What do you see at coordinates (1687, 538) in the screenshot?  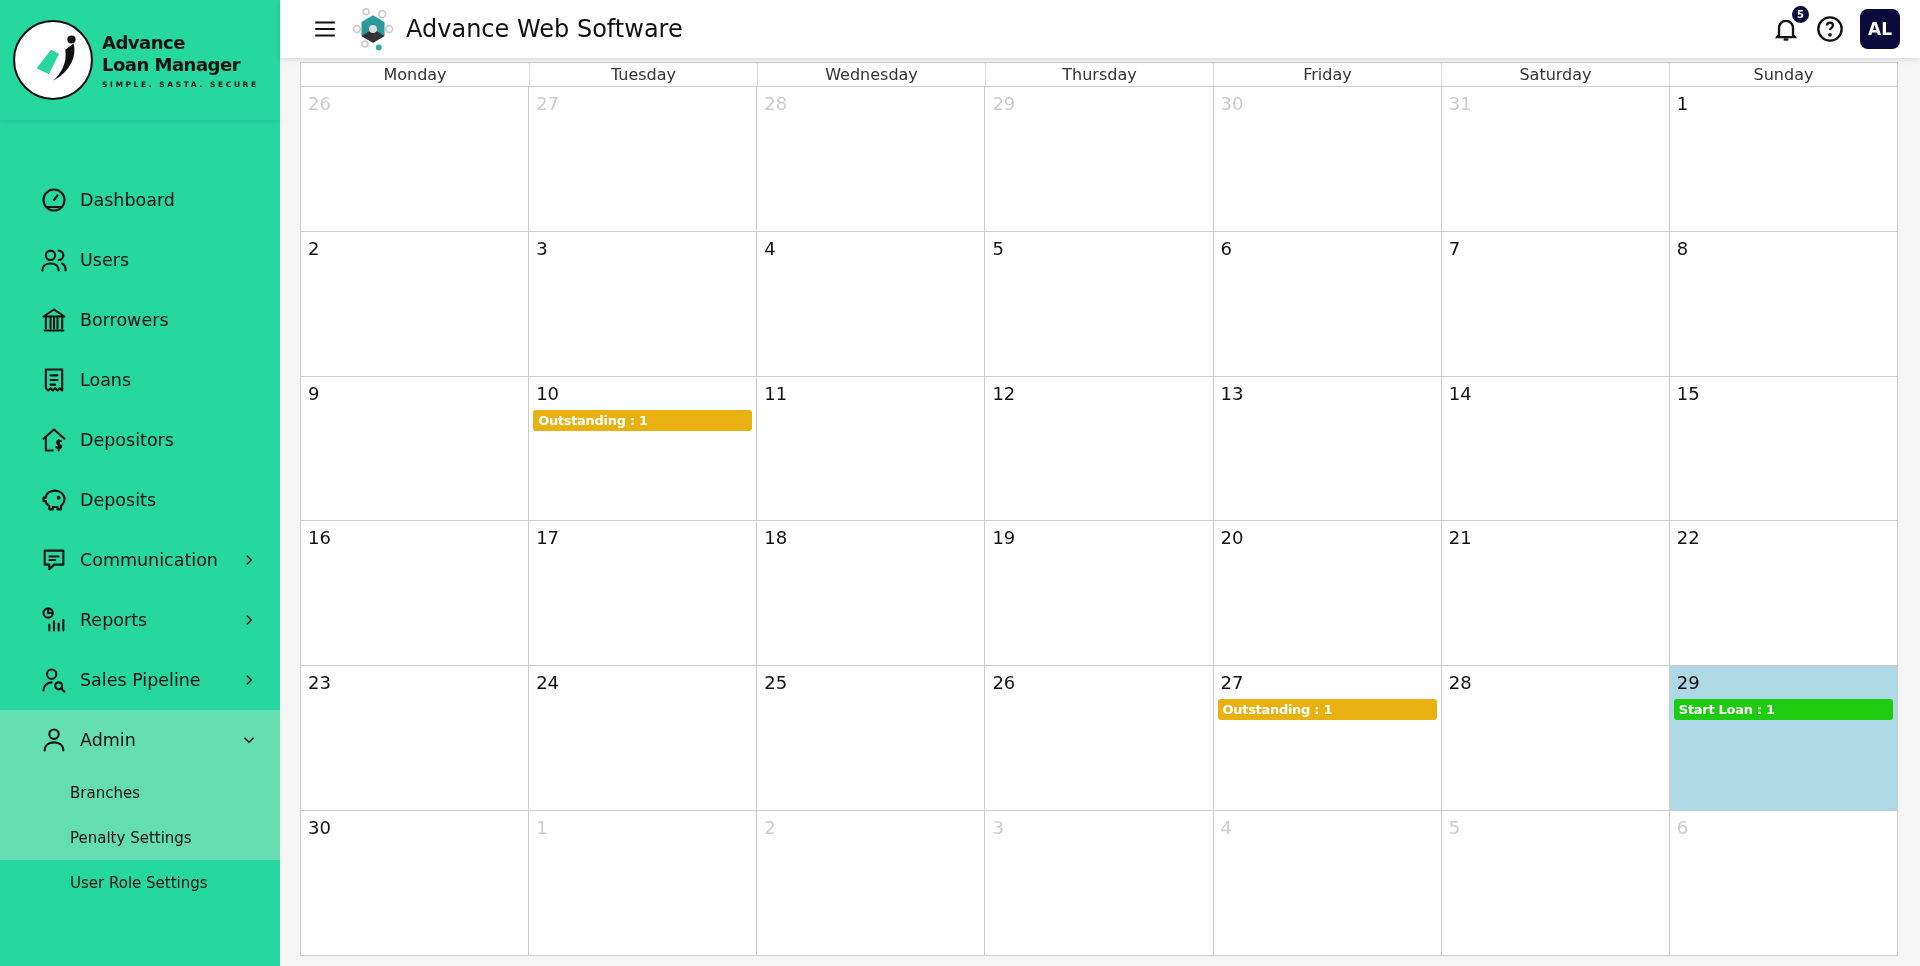 I see `day-number: 22` at bounding box center [1687, 538].